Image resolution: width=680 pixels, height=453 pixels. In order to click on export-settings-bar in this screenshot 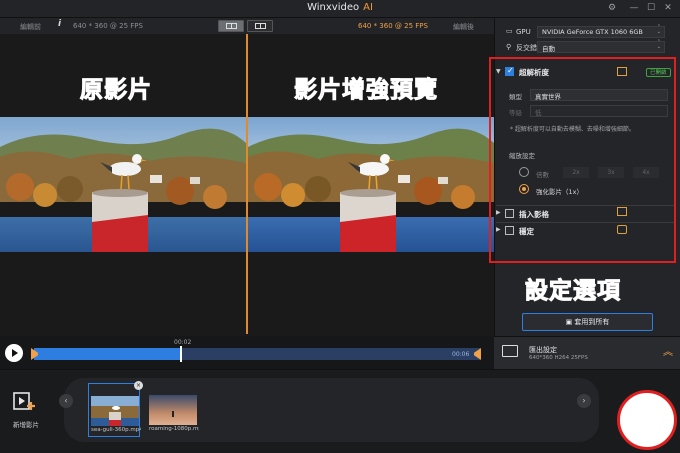, I will do `click(587, 352)`.